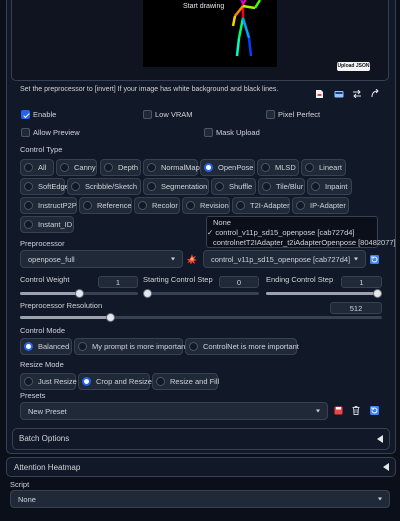  Describe the element at coordinates (57, 205) in the screenshot. I see `control-type-label: InstructP2P` at that location.